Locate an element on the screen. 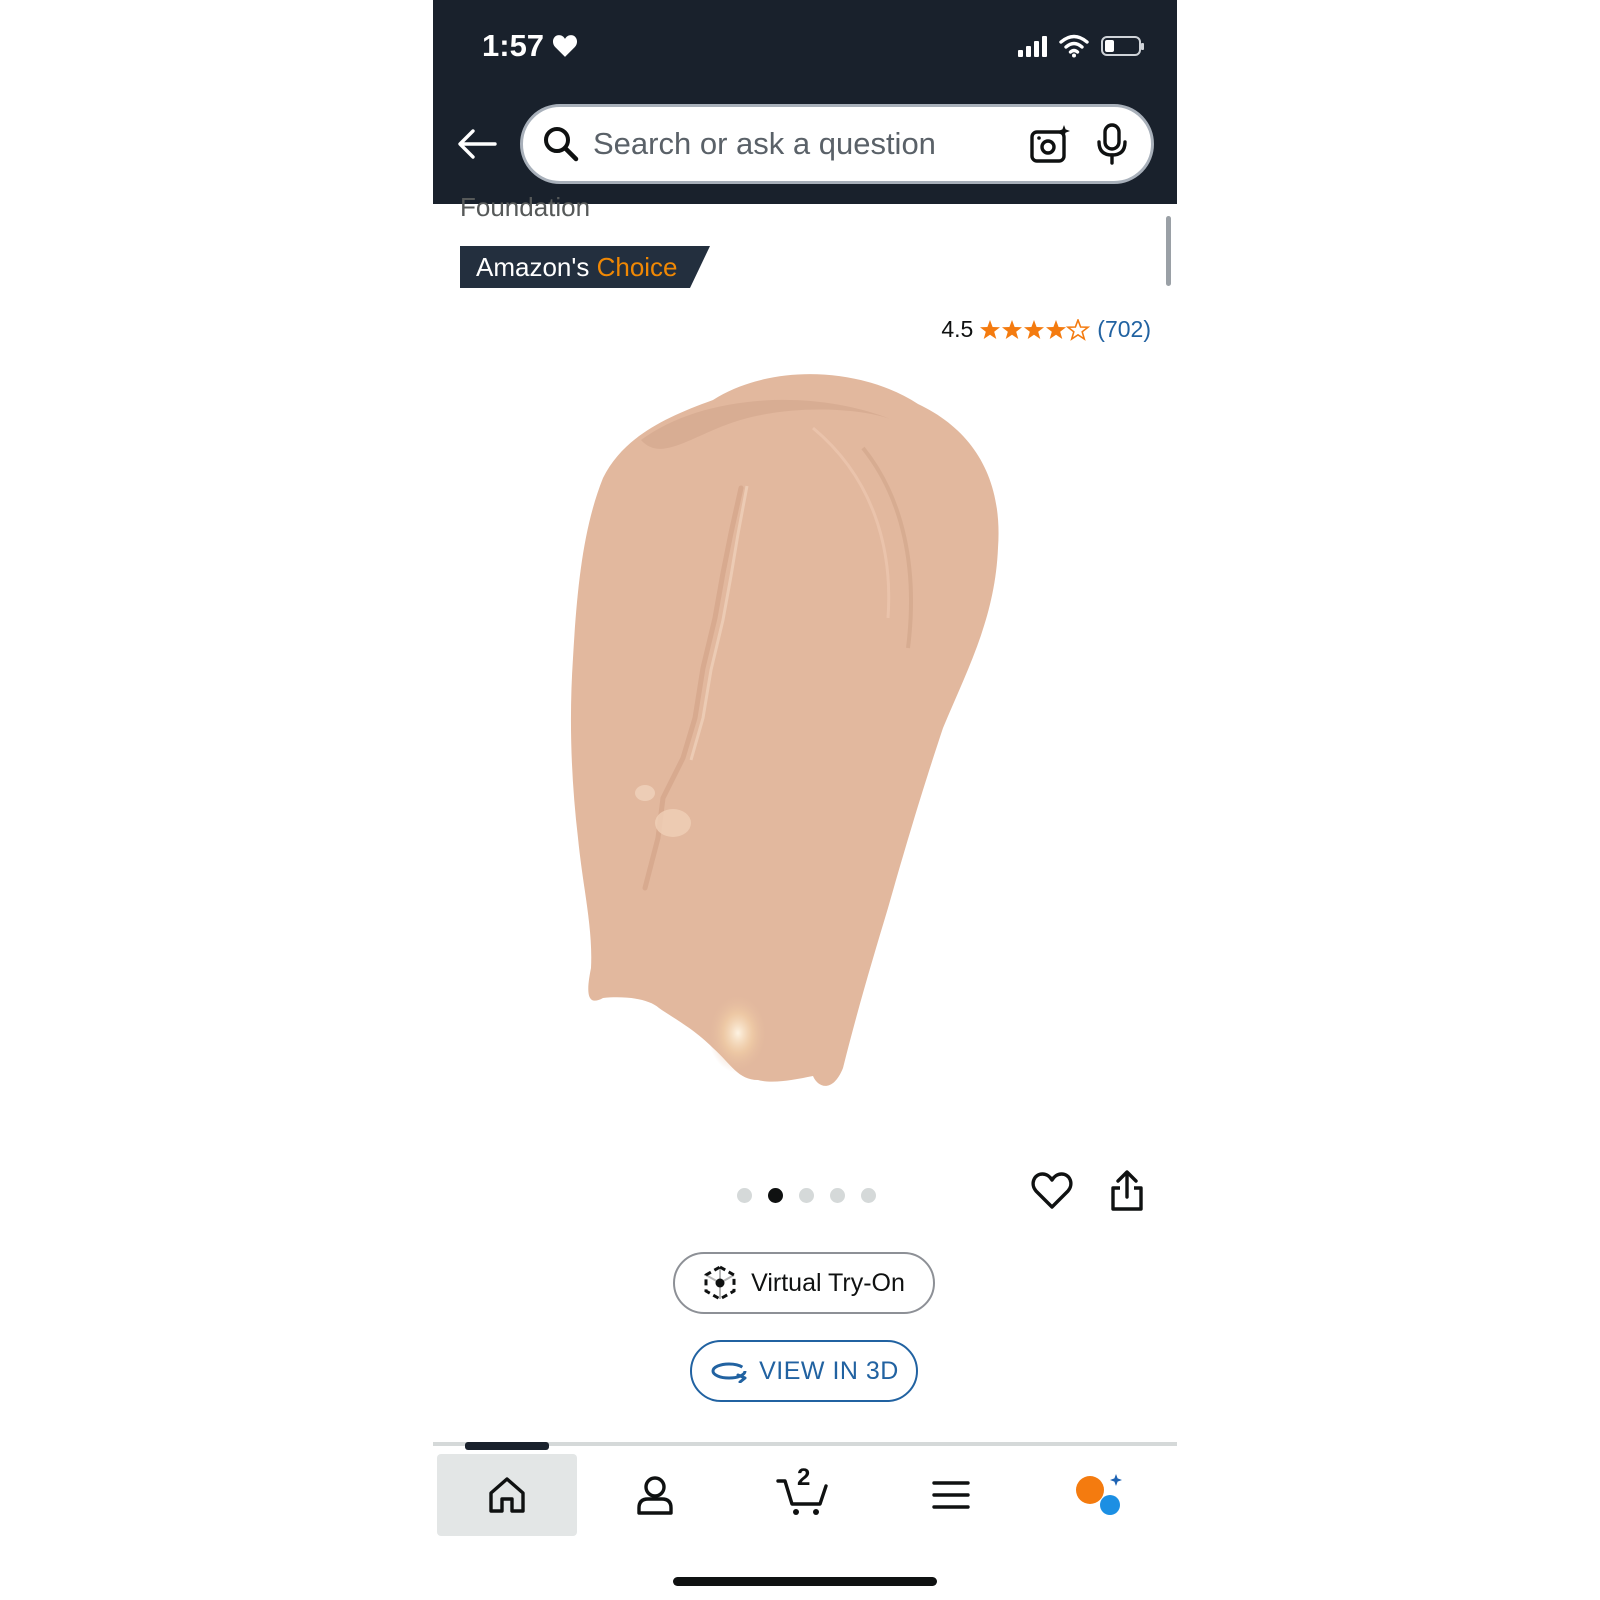 This screenshot has width=1600, height=1600. bottom-nav: 2 is located at coordinates (805, 1494).